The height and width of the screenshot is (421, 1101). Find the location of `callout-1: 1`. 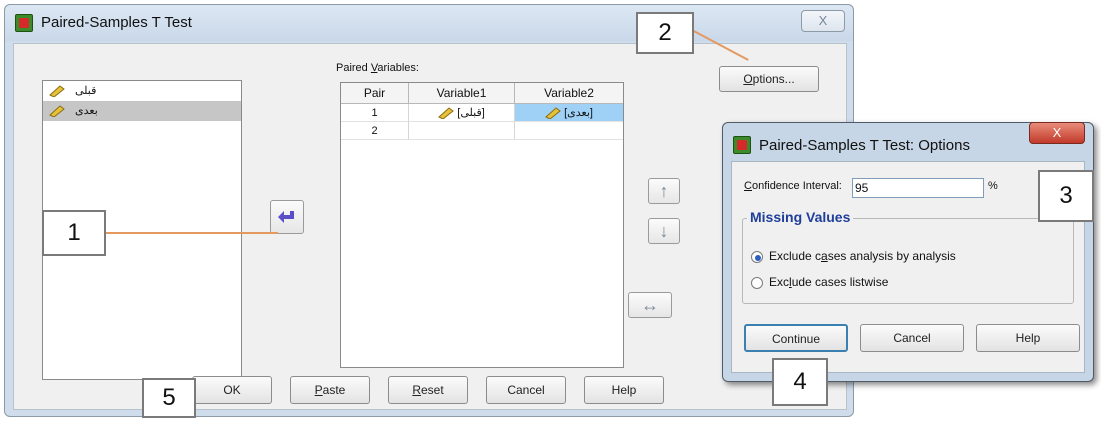

callout-1: 1 is located at coordinates (74, 233).